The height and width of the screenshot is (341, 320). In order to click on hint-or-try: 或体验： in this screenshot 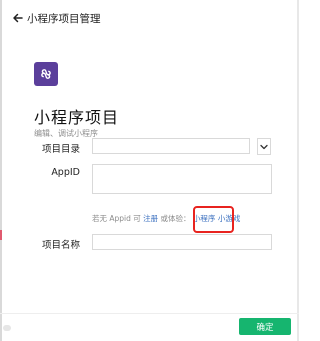, I will do `click(175, 218)`.